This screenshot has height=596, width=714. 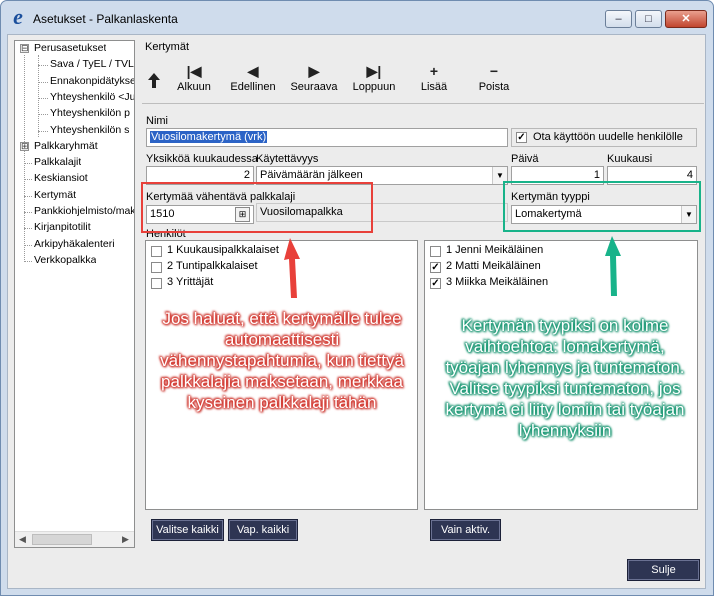 I want to click on toolbar-button-label: Loppuun, so click(x=374, y=87).